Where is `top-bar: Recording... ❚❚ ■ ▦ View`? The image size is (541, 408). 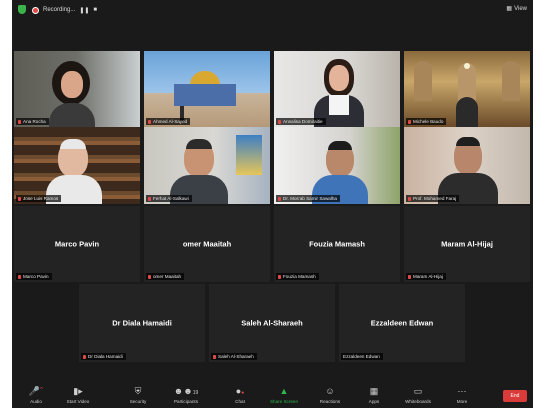
top-bar: Recording... ❚❚ ■ ▦ View is located at coordinates (272, 10).